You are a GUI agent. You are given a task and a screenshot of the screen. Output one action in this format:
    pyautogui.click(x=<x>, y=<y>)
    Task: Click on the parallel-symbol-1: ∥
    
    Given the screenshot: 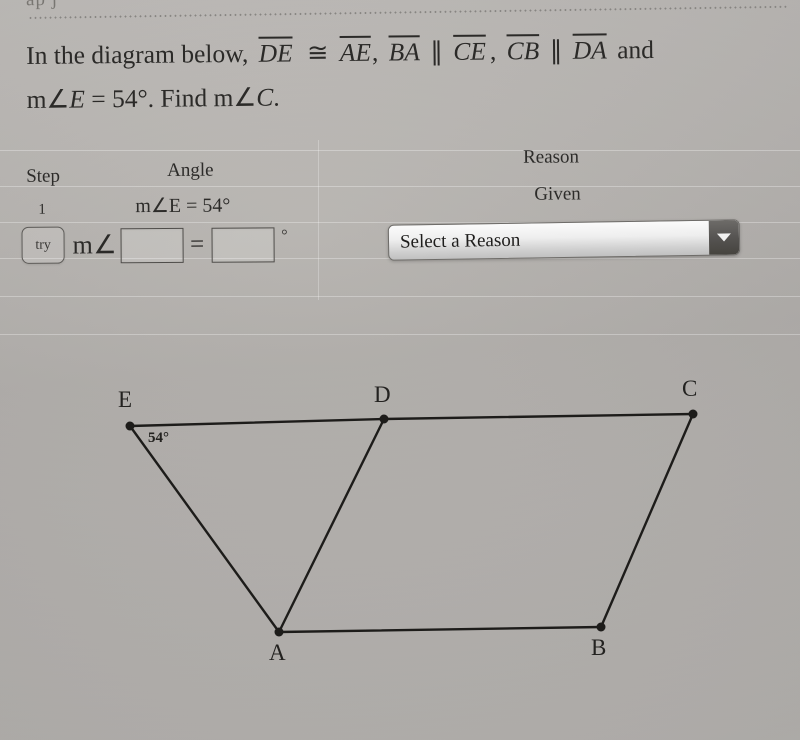 What is the action you would take?
    pyautogui.click(x=437, y=51)
    